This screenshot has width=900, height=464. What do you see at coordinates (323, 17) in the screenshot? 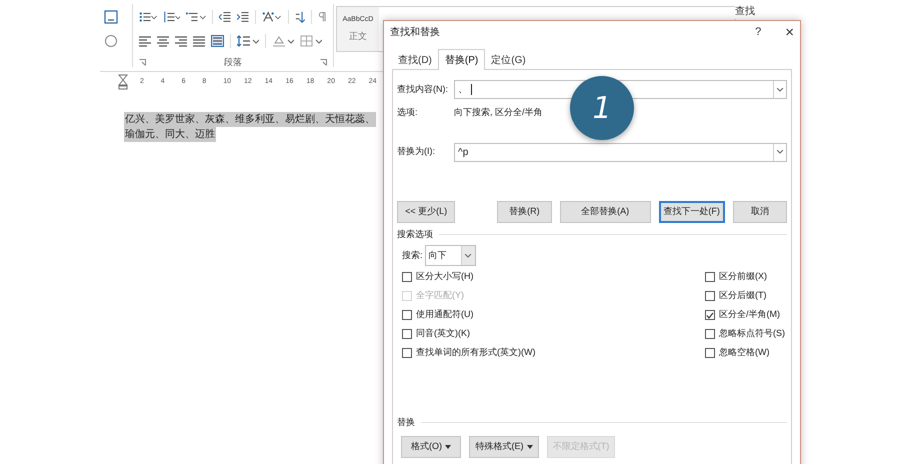
I see `paragraph-mark-icon` at bounding box center [323, 17].